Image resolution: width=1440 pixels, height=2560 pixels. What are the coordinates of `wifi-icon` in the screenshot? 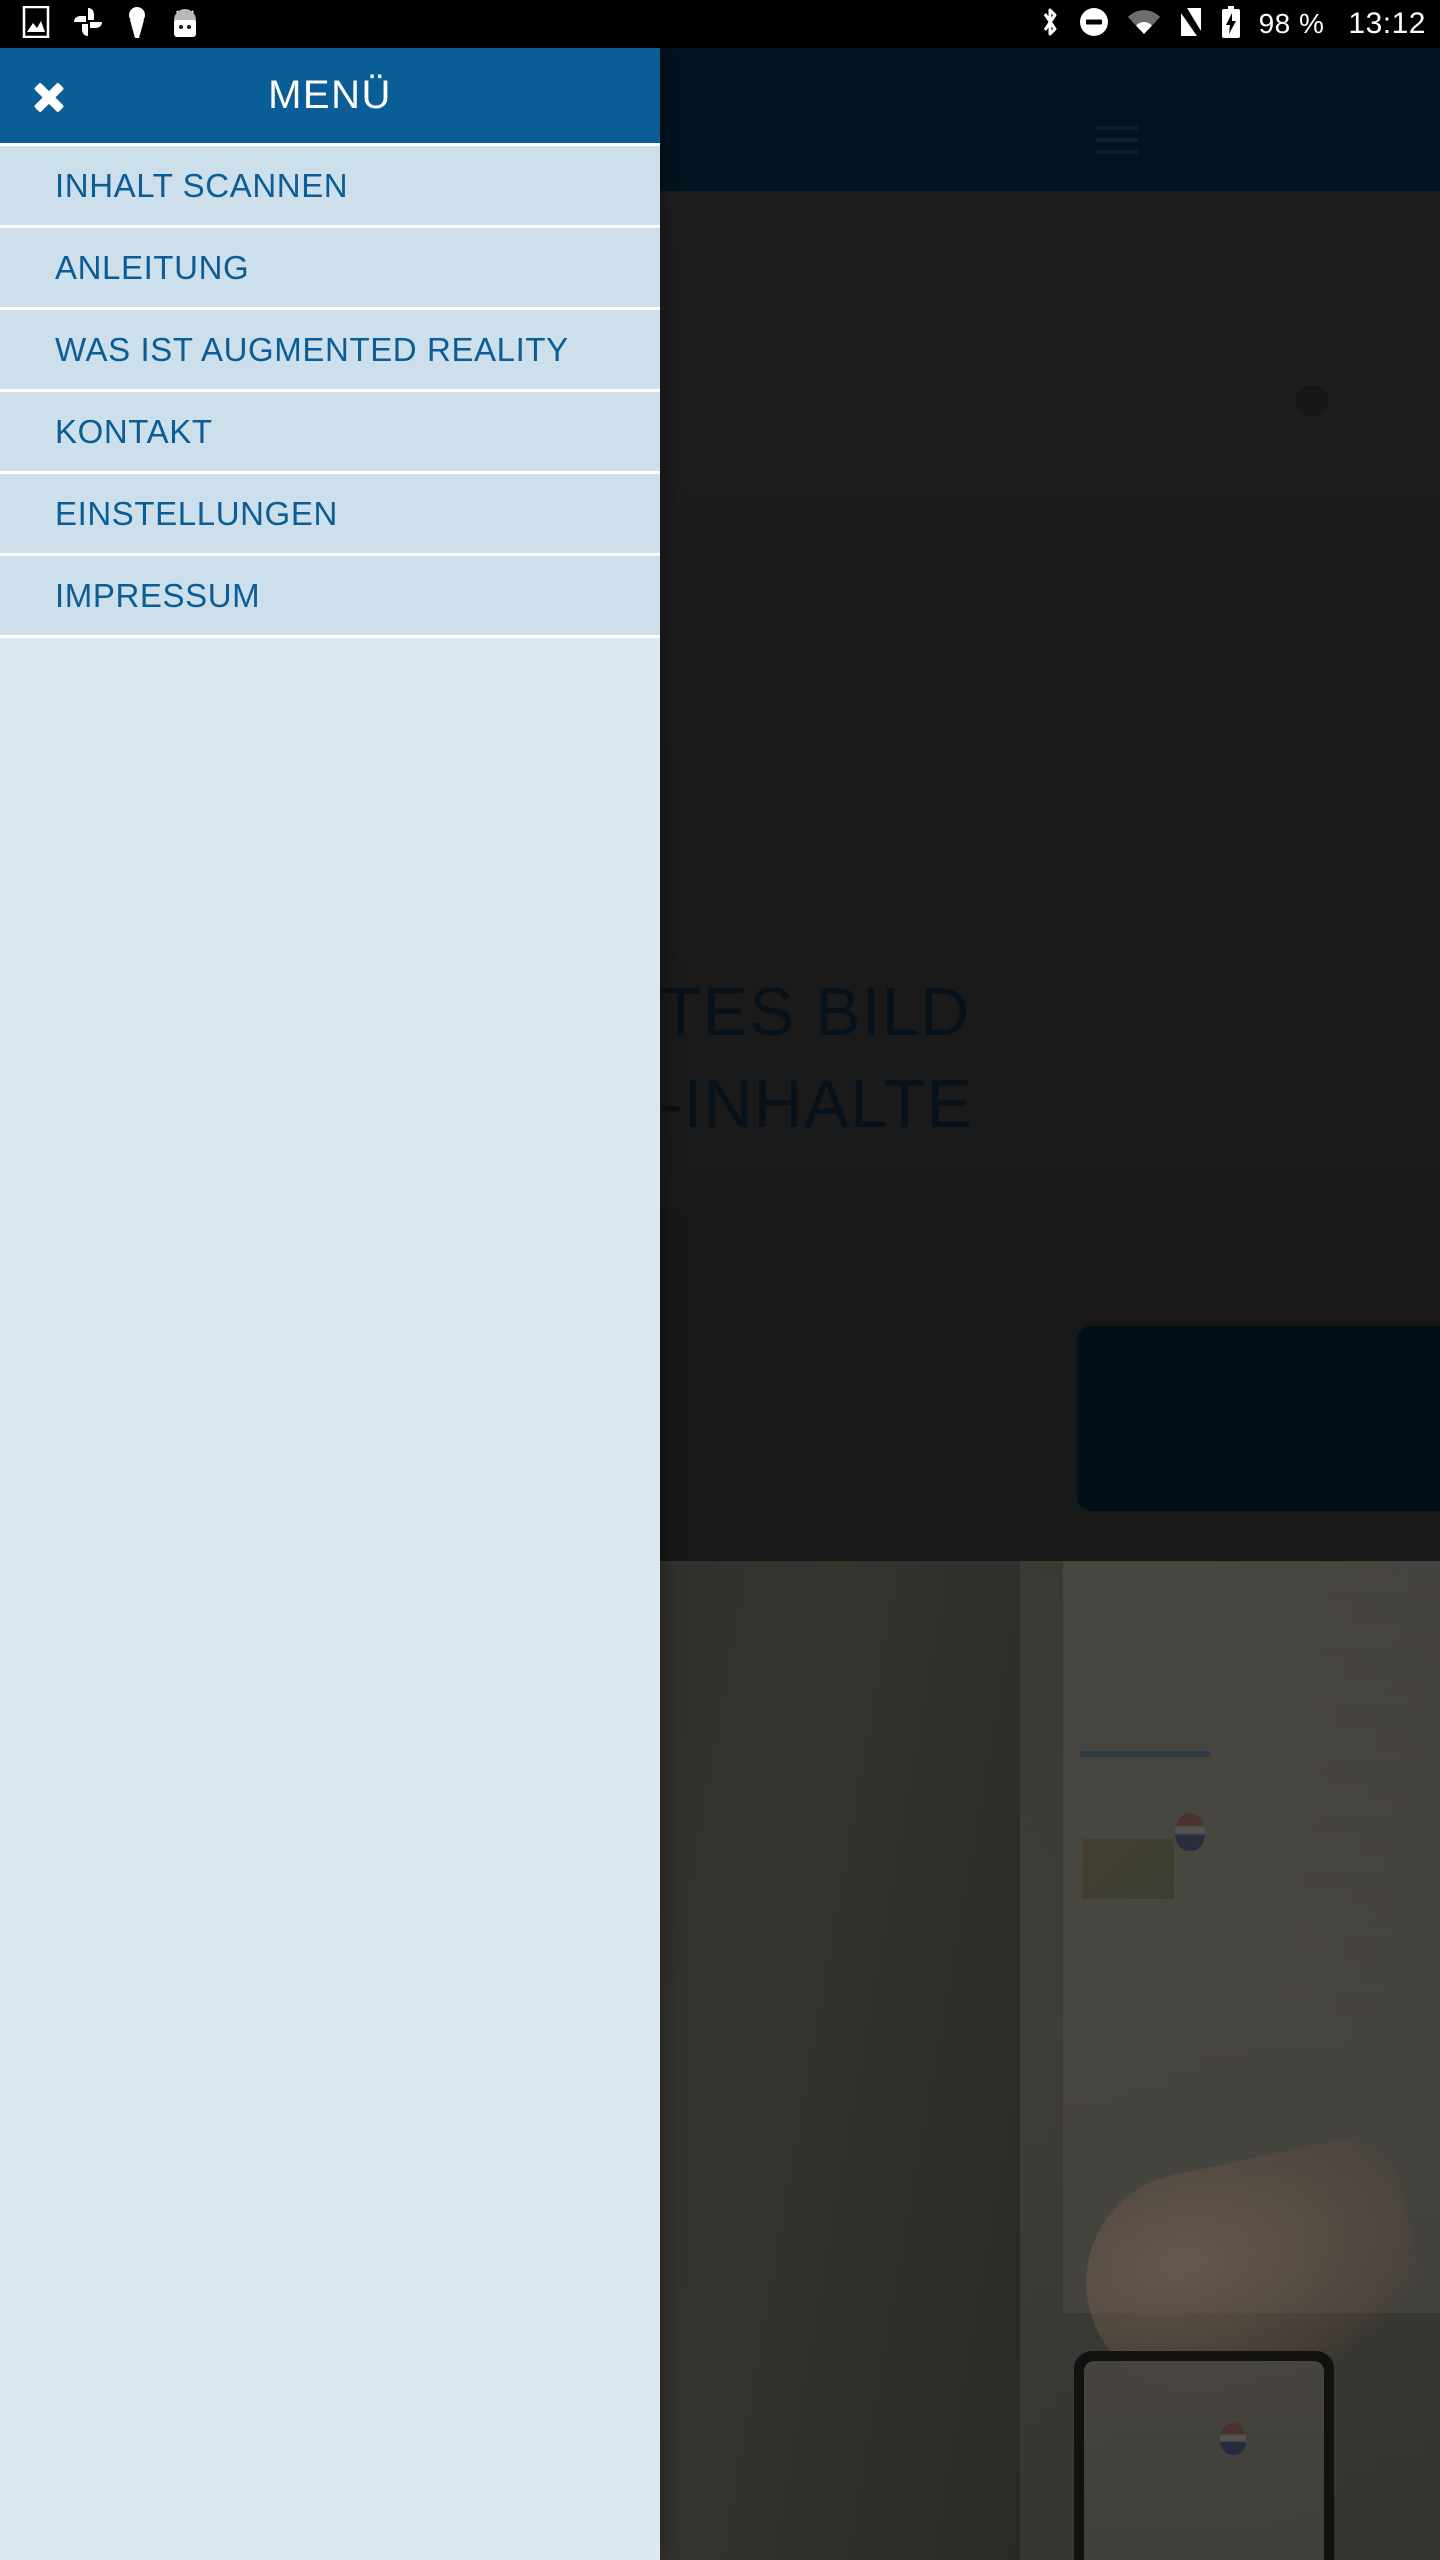 It's located at (1144, 24).